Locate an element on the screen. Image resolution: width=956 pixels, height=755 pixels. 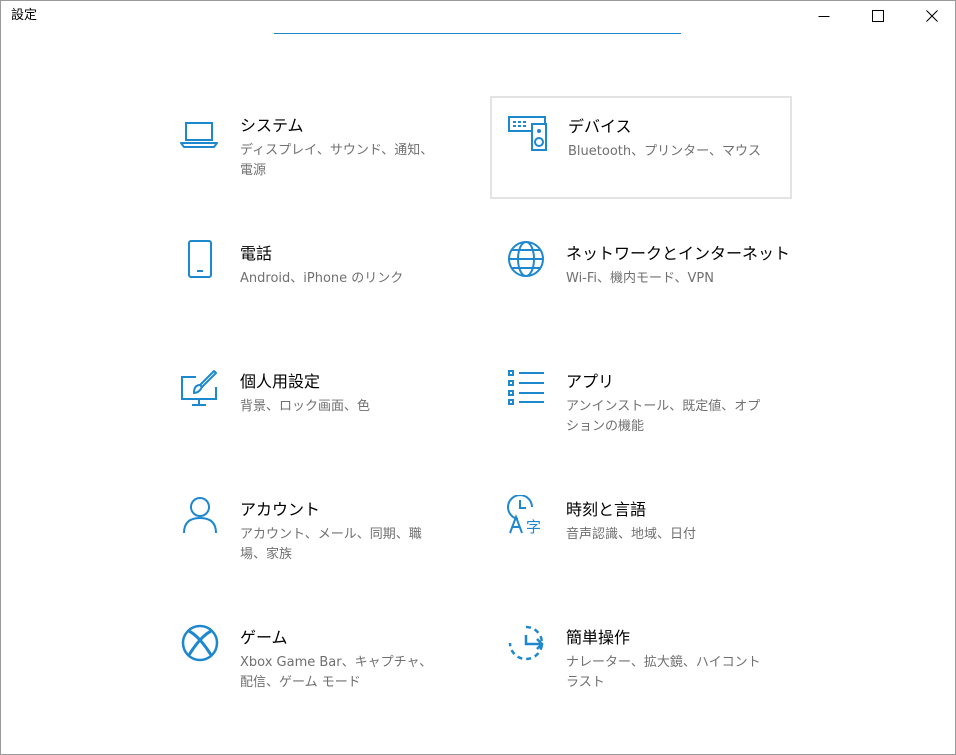
tile-devices: デバイス Bluetooth、プリンター、マウス is located at coordinates (641, 147).